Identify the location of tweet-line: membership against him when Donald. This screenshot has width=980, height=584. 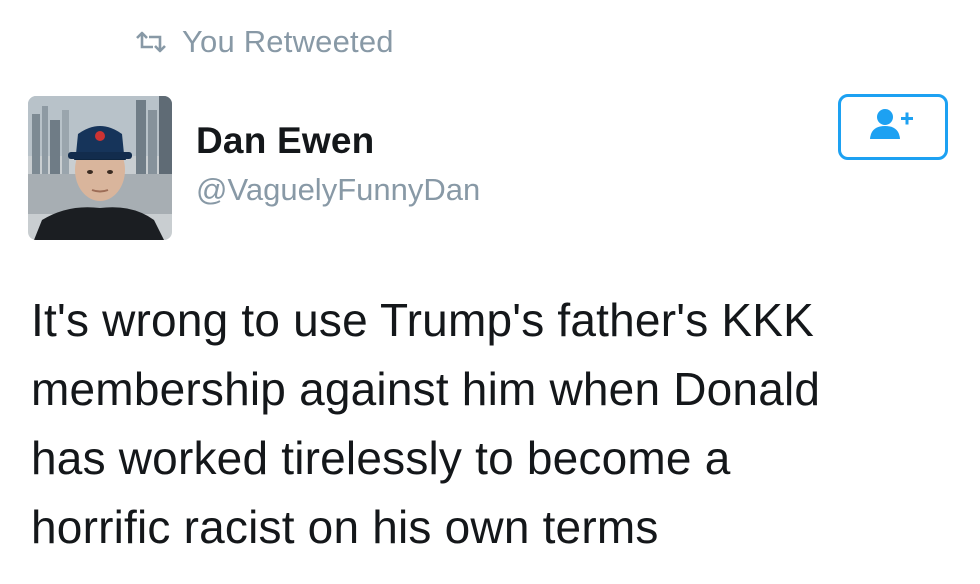
(426, 389).